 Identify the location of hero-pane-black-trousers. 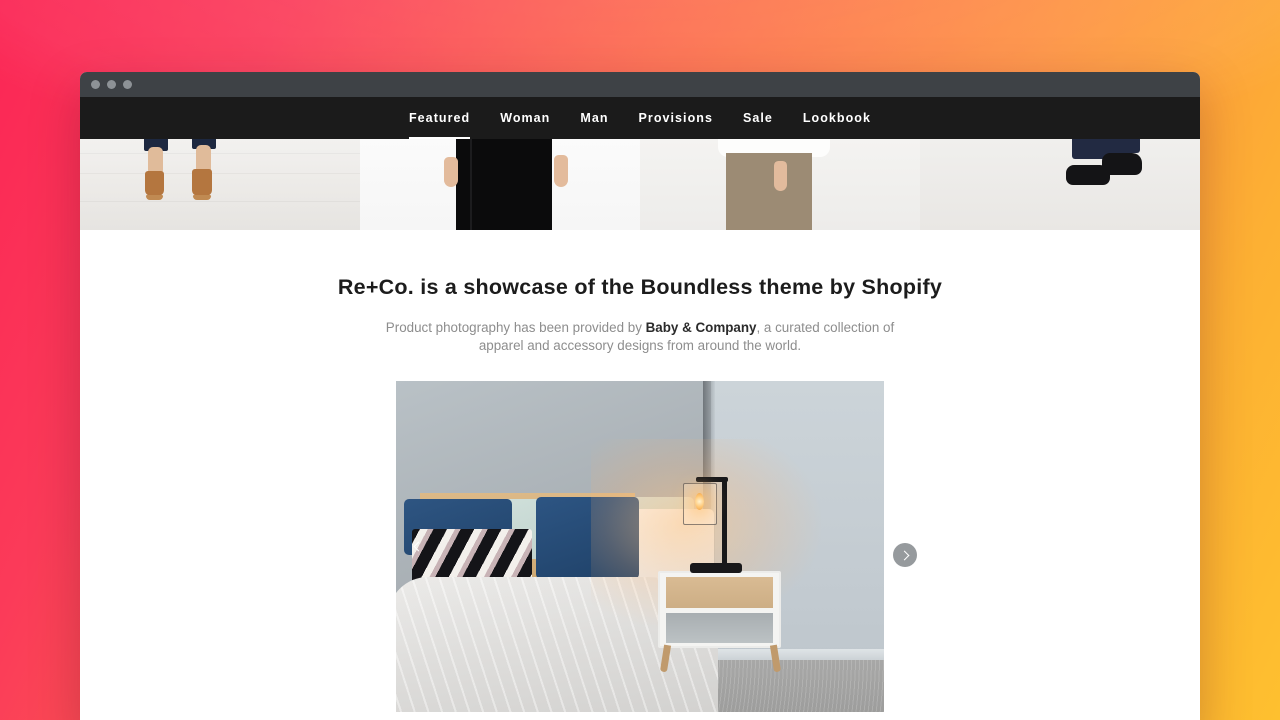
(500, 184).